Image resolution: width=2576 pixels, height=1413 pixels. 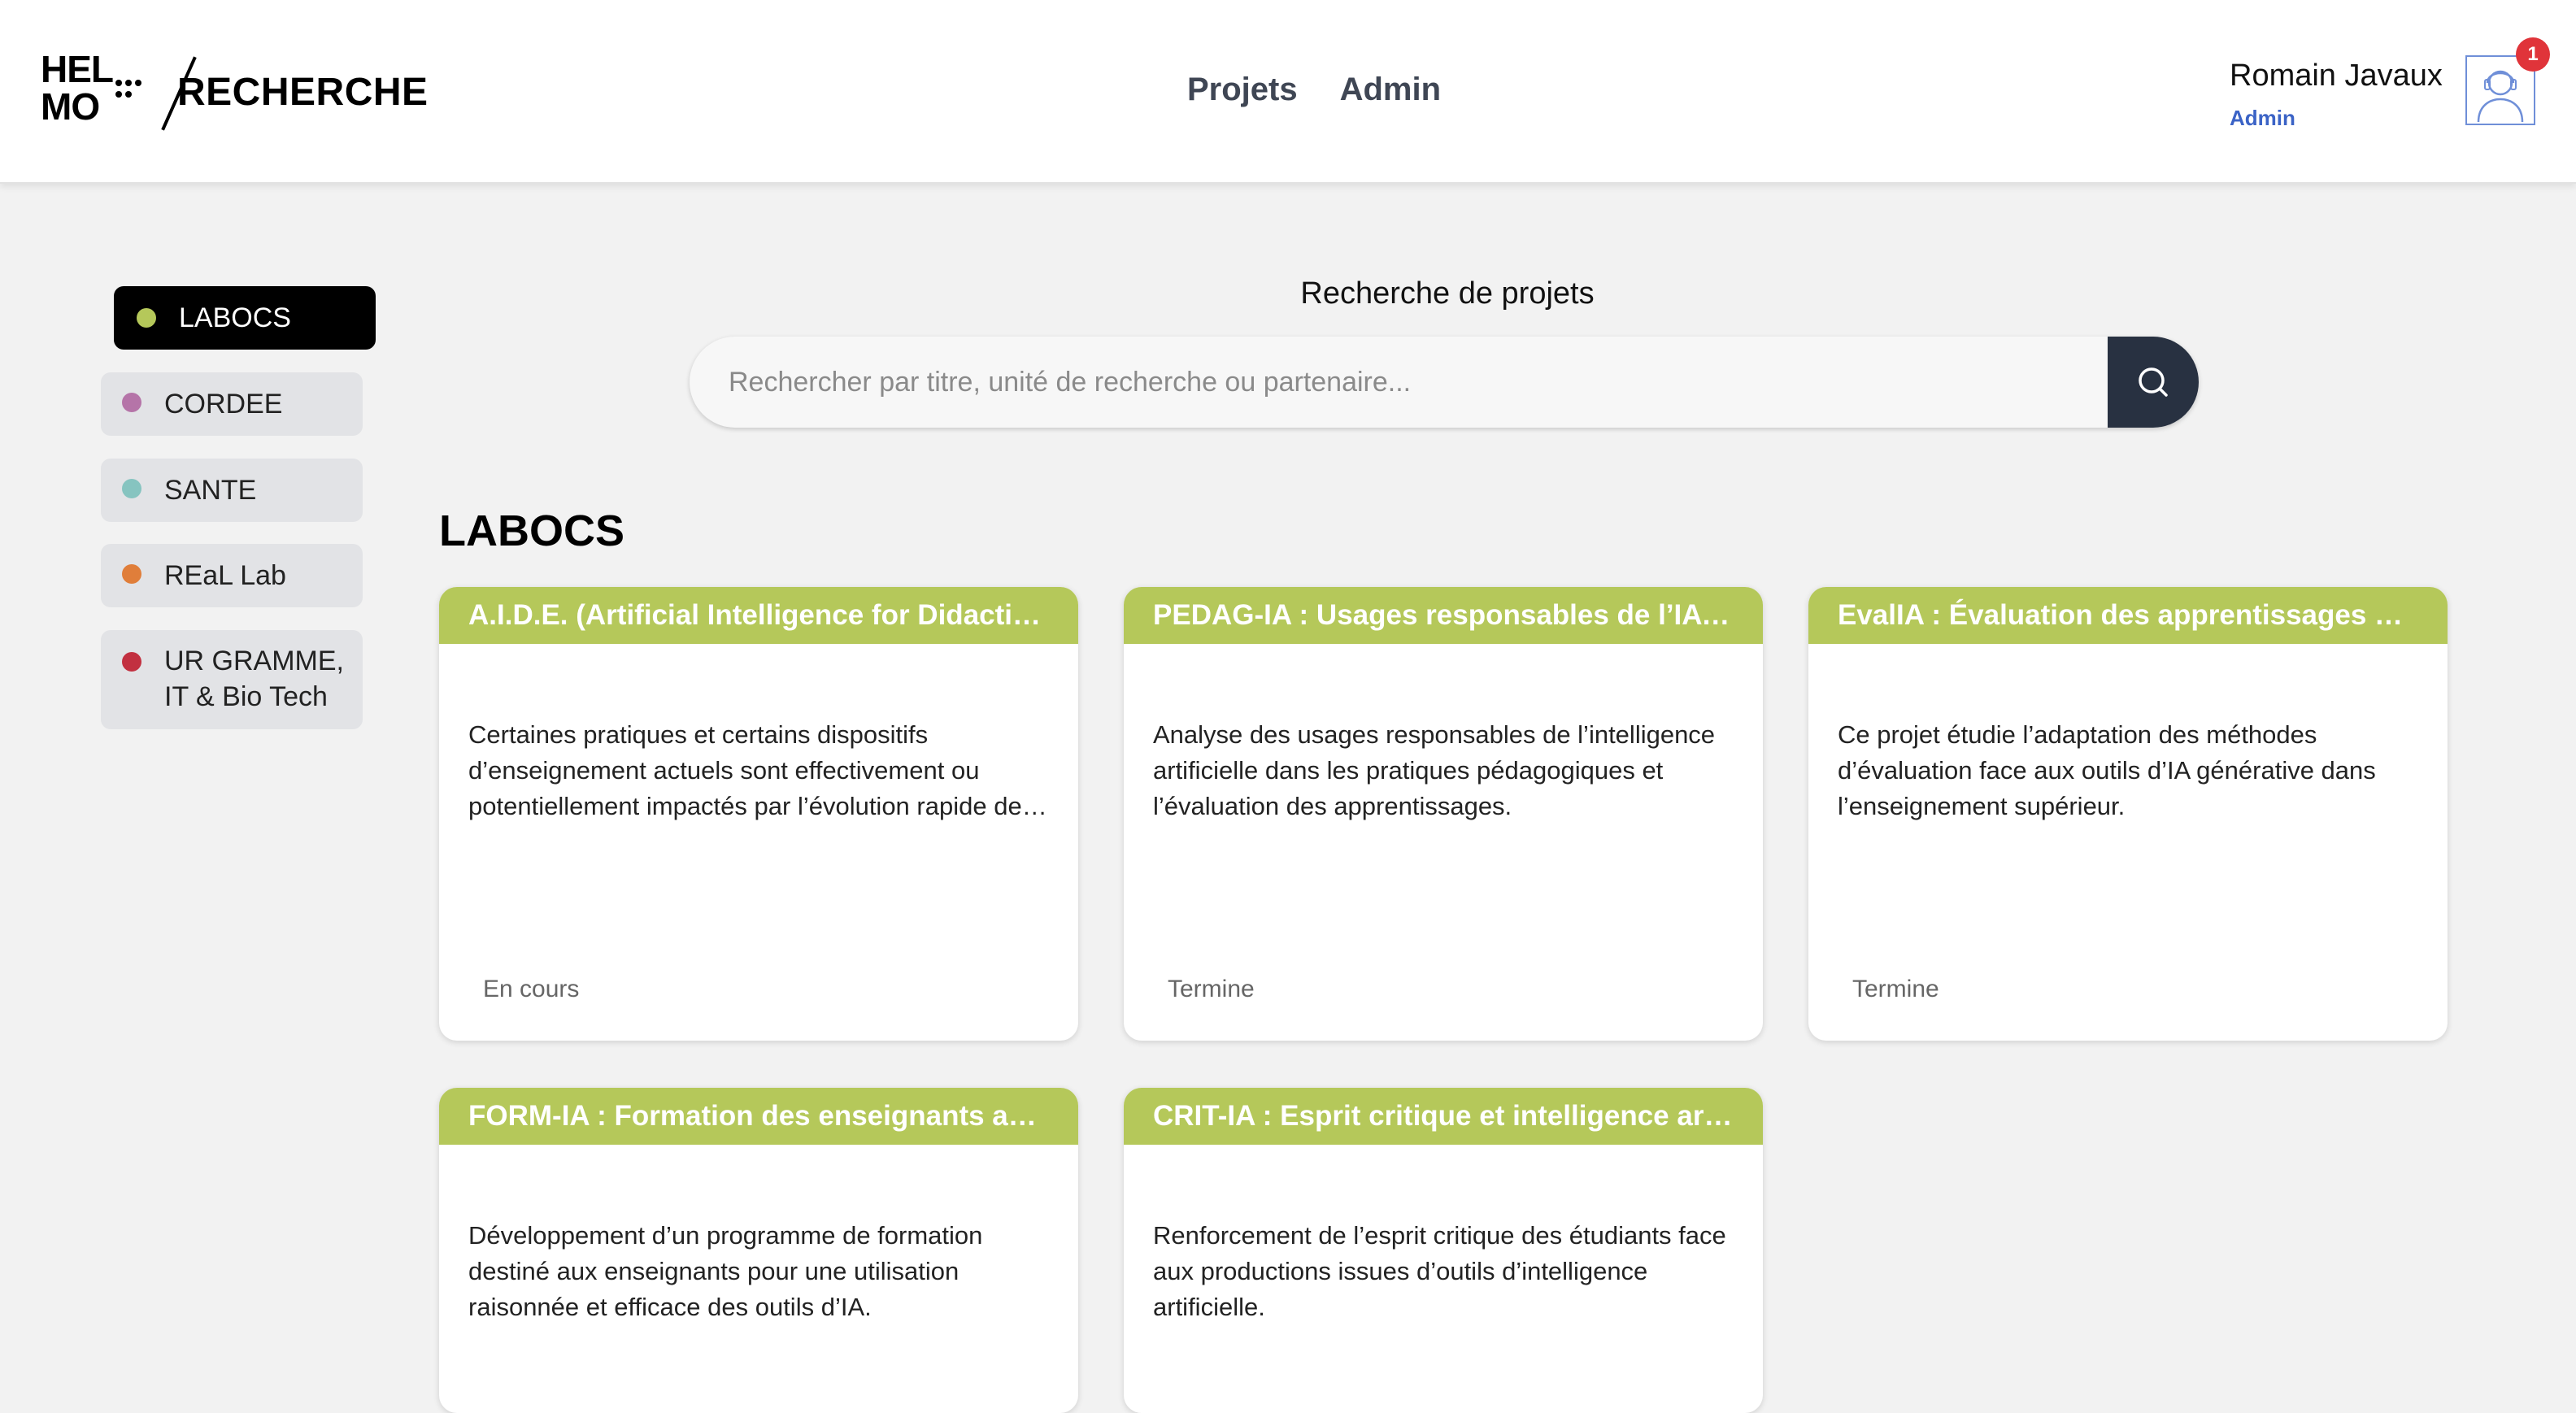 What do you see at coordinates (146, 318) in the screenshot?
I see `labocs-color-dot` at bounding box center [146, 318].